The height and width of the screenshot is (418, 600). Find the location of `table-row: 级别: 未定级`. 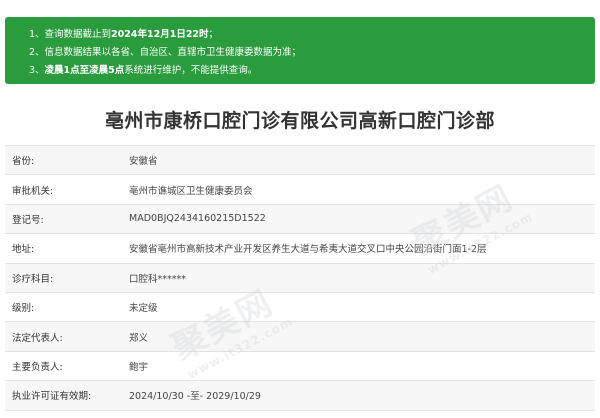

table-row: 级别: 未定级 is located at coordinates (300, 308).